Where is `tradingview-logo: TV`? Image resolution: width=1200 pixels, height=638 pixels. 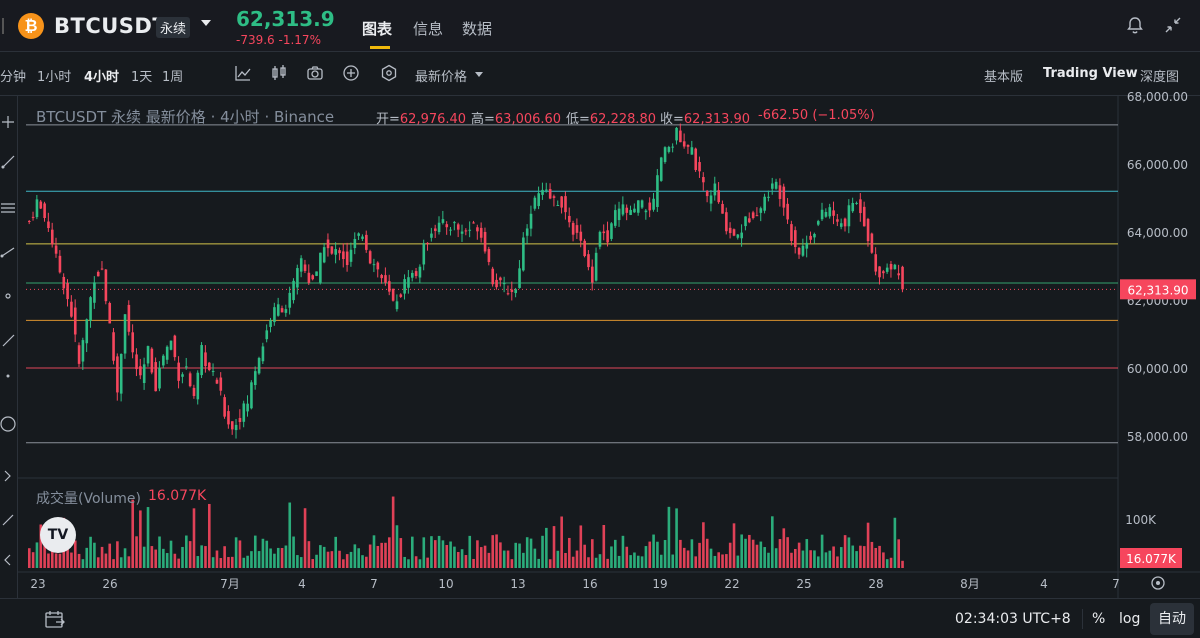 tradingview-logo: TV is located at coordinates (58, 535).